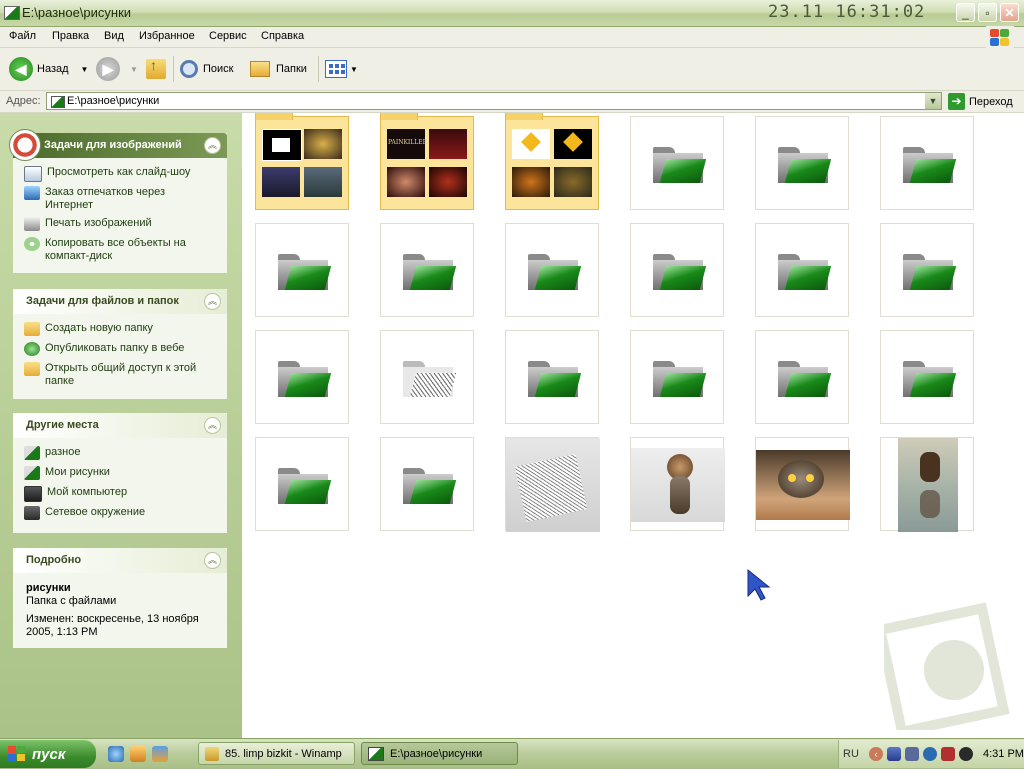  I want to click on place-my-pictures: Мои рисунки, so click(67, 473).